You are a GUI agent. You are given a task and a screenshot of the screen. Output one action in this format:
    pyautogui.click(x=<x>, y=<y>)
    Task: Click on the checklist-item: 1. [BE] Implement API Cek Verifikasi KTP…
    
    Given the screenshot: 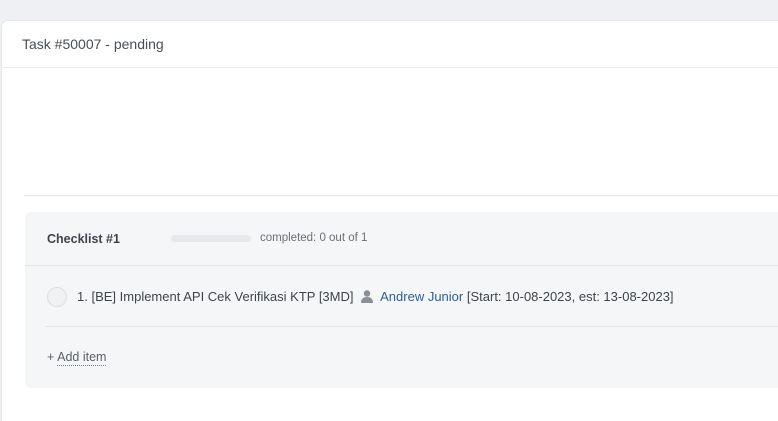 What is the action you would take?
    pyautogui.click(x=411, y=297)
    